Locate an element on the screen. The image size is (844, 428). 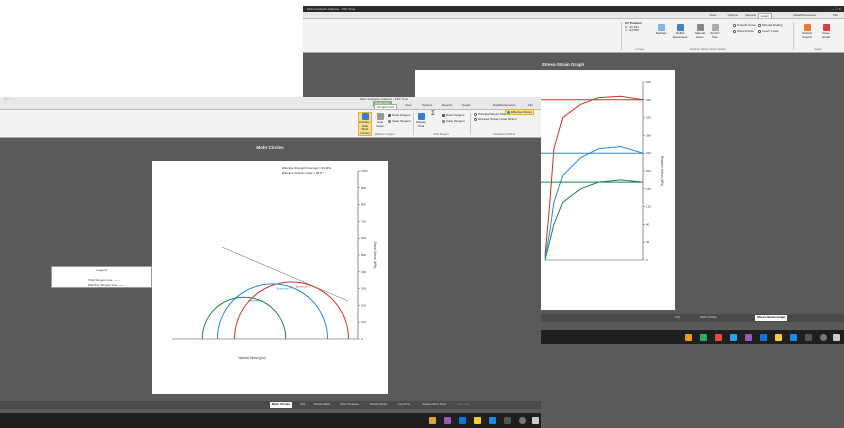
sheared-stress-label: Sheared Stress (Axial Strain) is located at coordinates (497, 119).